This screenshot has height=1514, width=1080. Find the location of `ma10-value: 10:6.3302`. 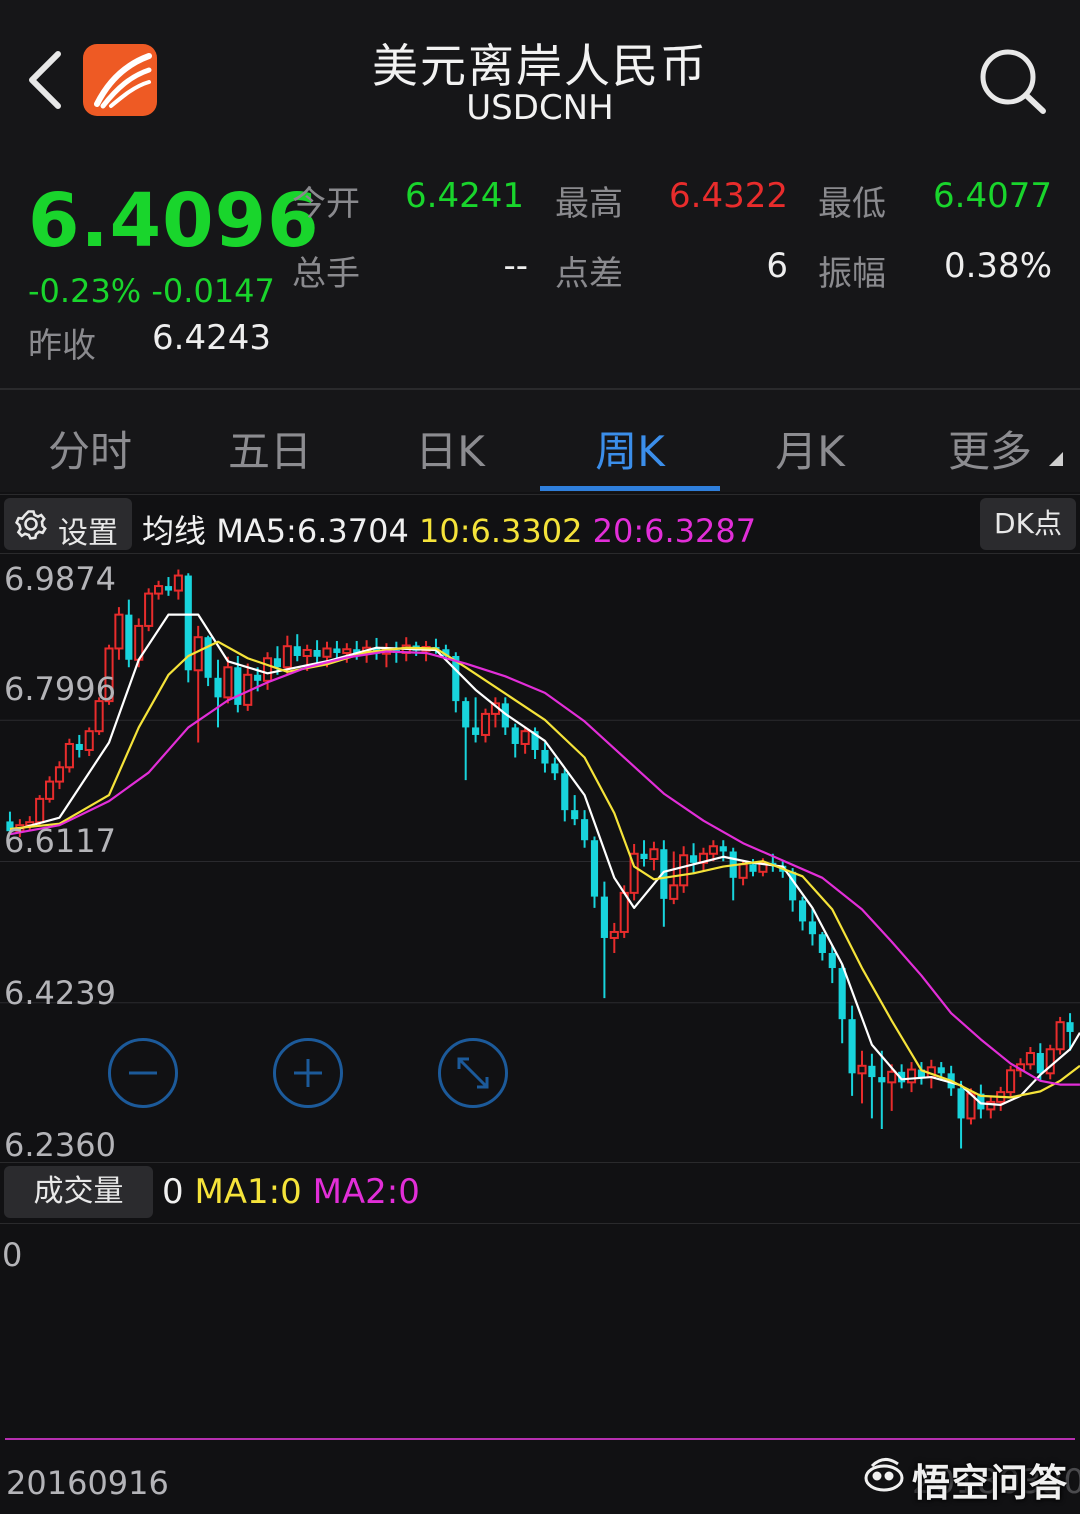

ma10-value: 10:6.3302 is located at coordinates (500, 531).